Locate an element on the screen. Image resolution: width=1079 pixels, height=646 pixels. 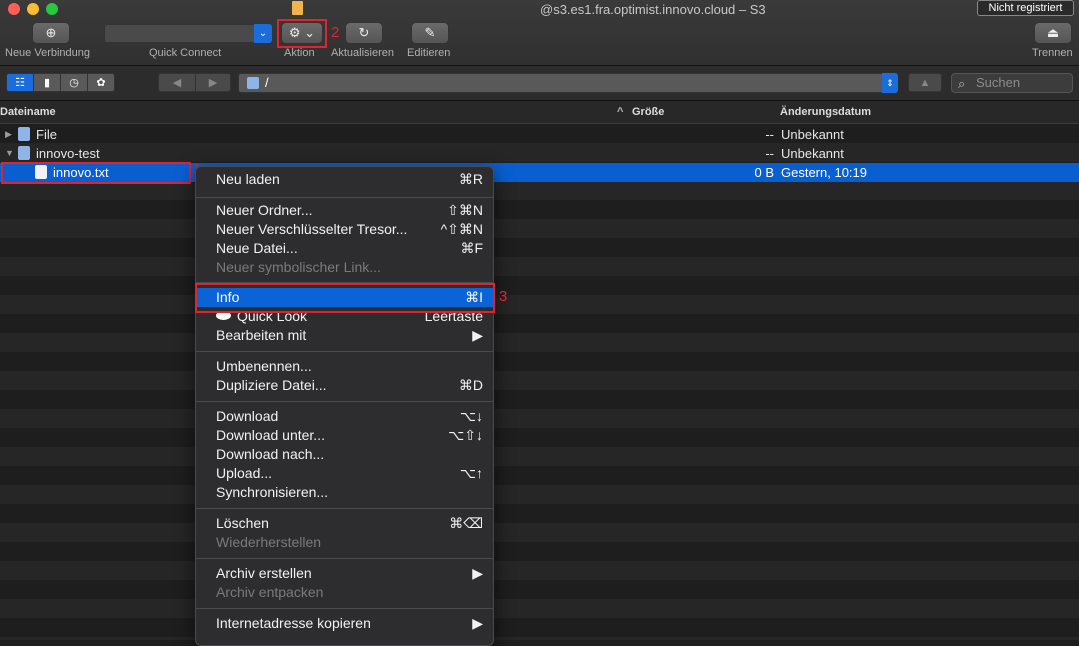
history-view-tab: ◷ is located at coordinates (74, 82).